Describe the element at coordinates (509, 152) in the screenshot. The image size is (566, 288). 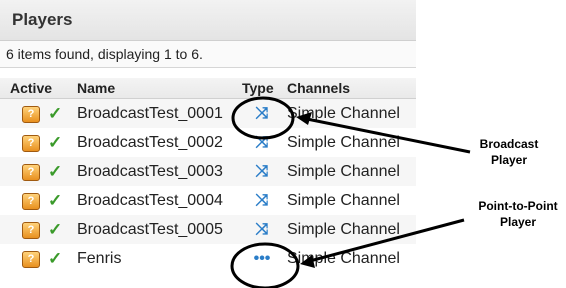
I see `broadcast-callout: Broadcast Player` at that location.